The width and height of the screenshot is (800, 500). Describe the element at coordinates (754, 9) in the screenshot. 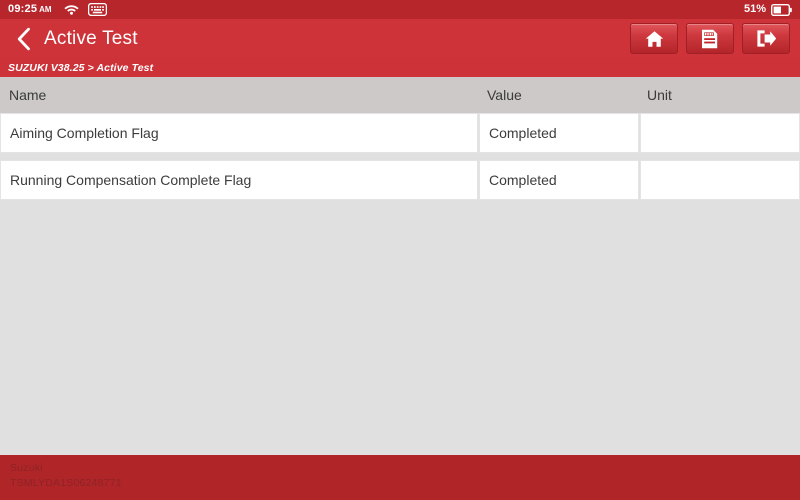

I see `battery-percent: 51%` at that location.